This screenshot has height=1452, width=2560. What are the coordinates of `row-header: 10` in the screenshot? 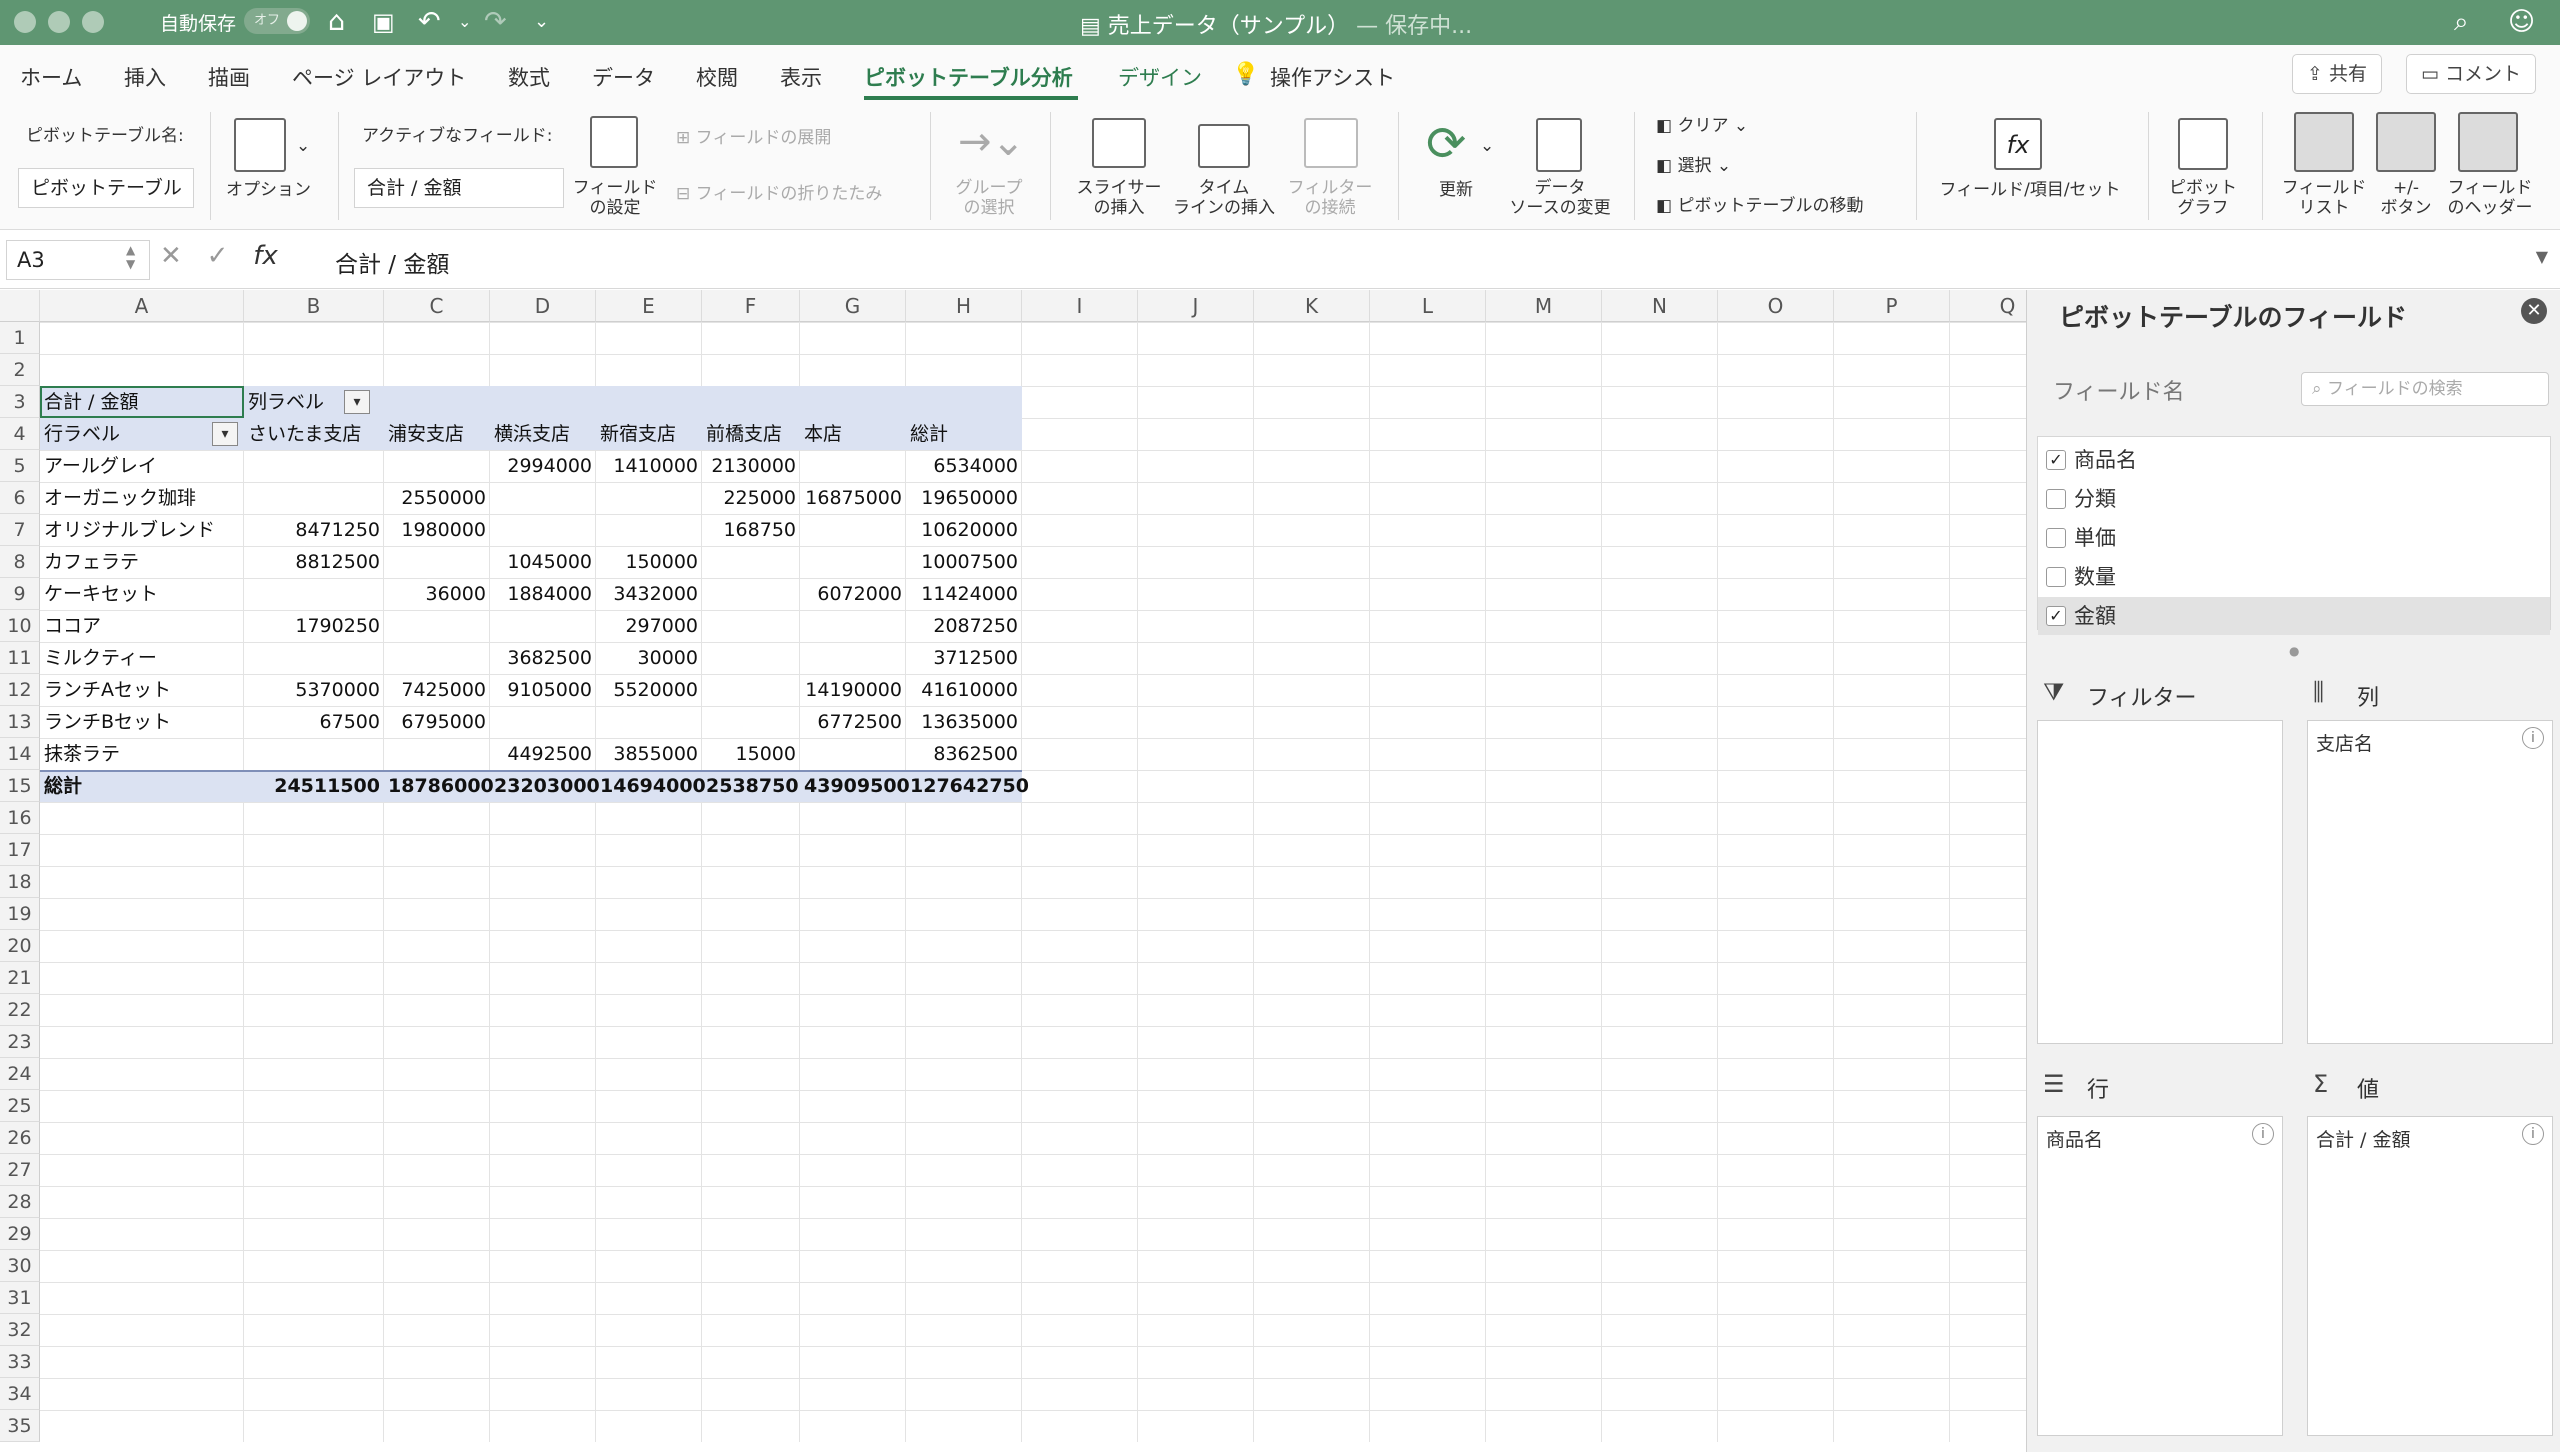 It's located at (20, 626).